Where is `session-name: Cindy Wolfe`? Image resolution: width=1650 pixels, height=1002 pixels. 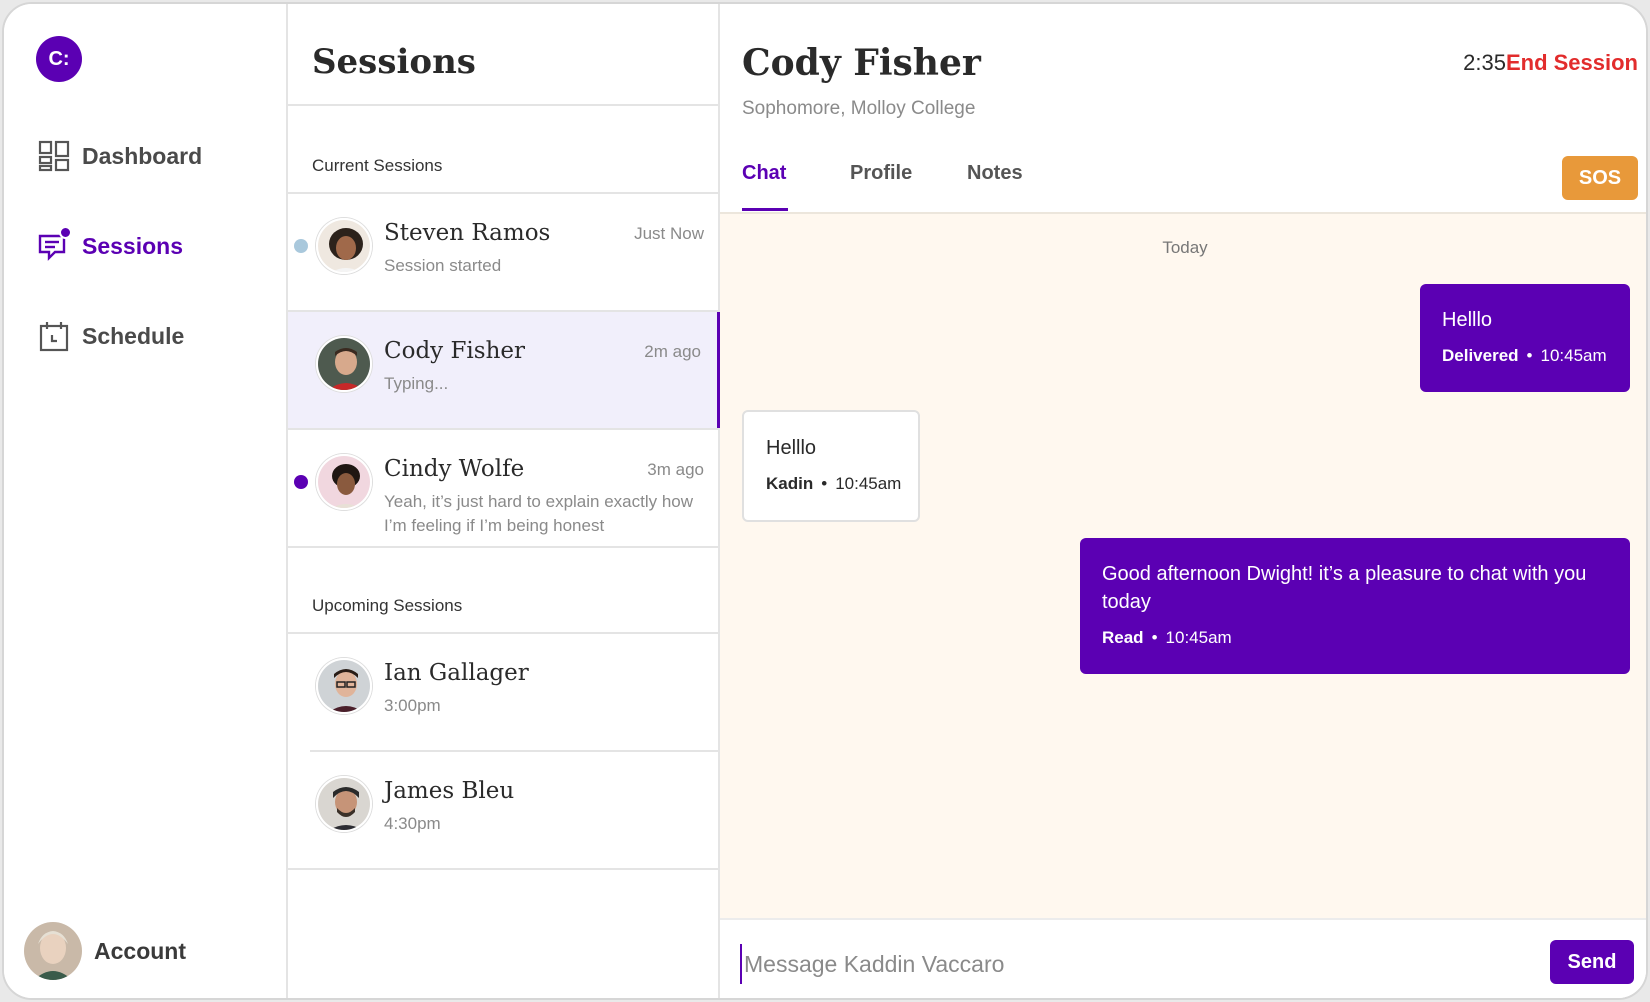 session-name: Cindy Wolfe is located at coordinates (454, 469).